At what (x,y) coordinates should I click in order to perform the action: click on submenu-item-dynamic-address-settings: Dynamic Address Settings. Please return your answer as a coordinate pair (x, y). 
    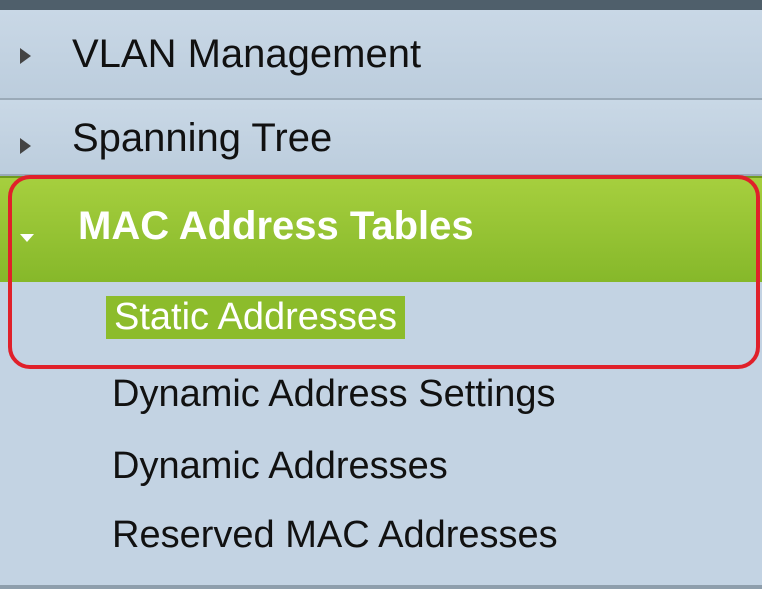
    Looking at the image, I should click on (334, 394).